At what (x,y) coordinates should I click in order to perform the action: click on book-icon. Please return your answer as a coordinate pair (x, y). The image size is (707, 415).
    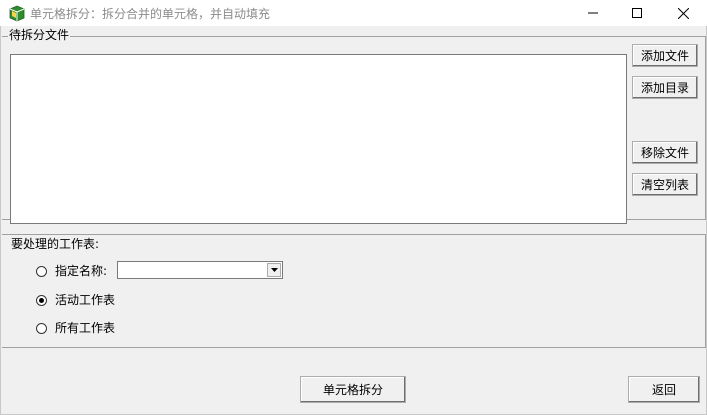
    Looking at the image, I should click on (17, 13).